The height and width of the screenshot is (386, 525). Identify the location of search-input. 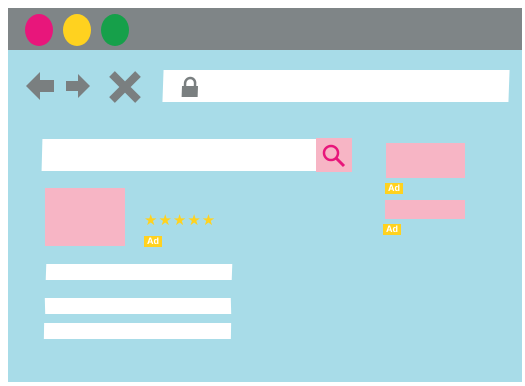
(180, 155).